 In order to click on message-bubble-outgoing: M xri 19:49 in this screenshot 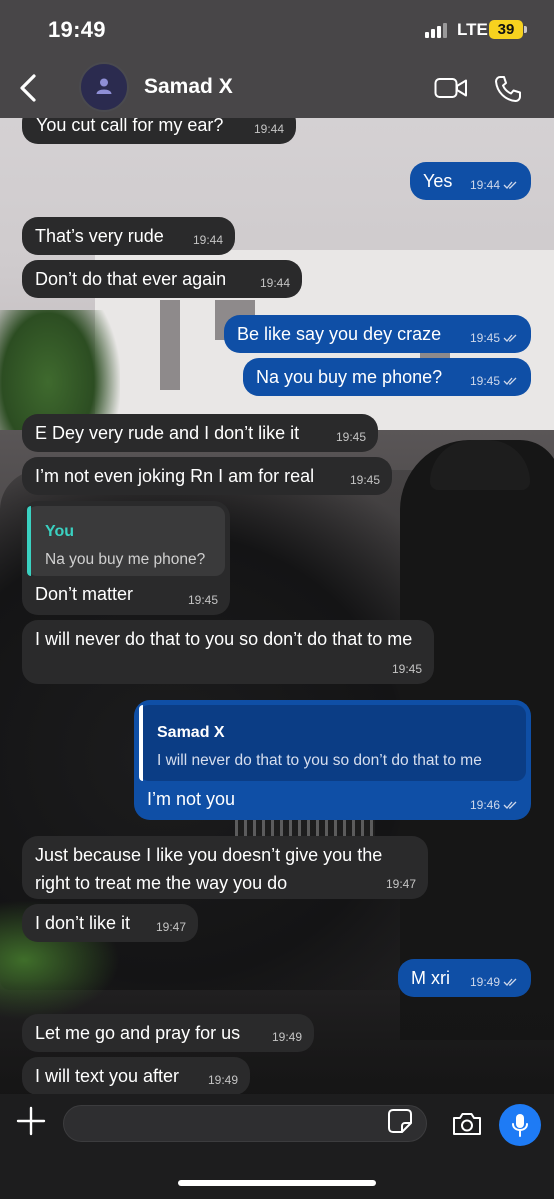, I will do `click(464, 978)`.